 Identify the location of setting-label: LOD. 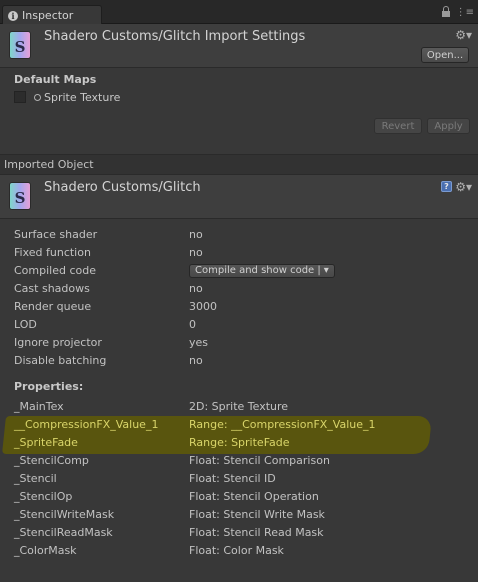
(25, 324).